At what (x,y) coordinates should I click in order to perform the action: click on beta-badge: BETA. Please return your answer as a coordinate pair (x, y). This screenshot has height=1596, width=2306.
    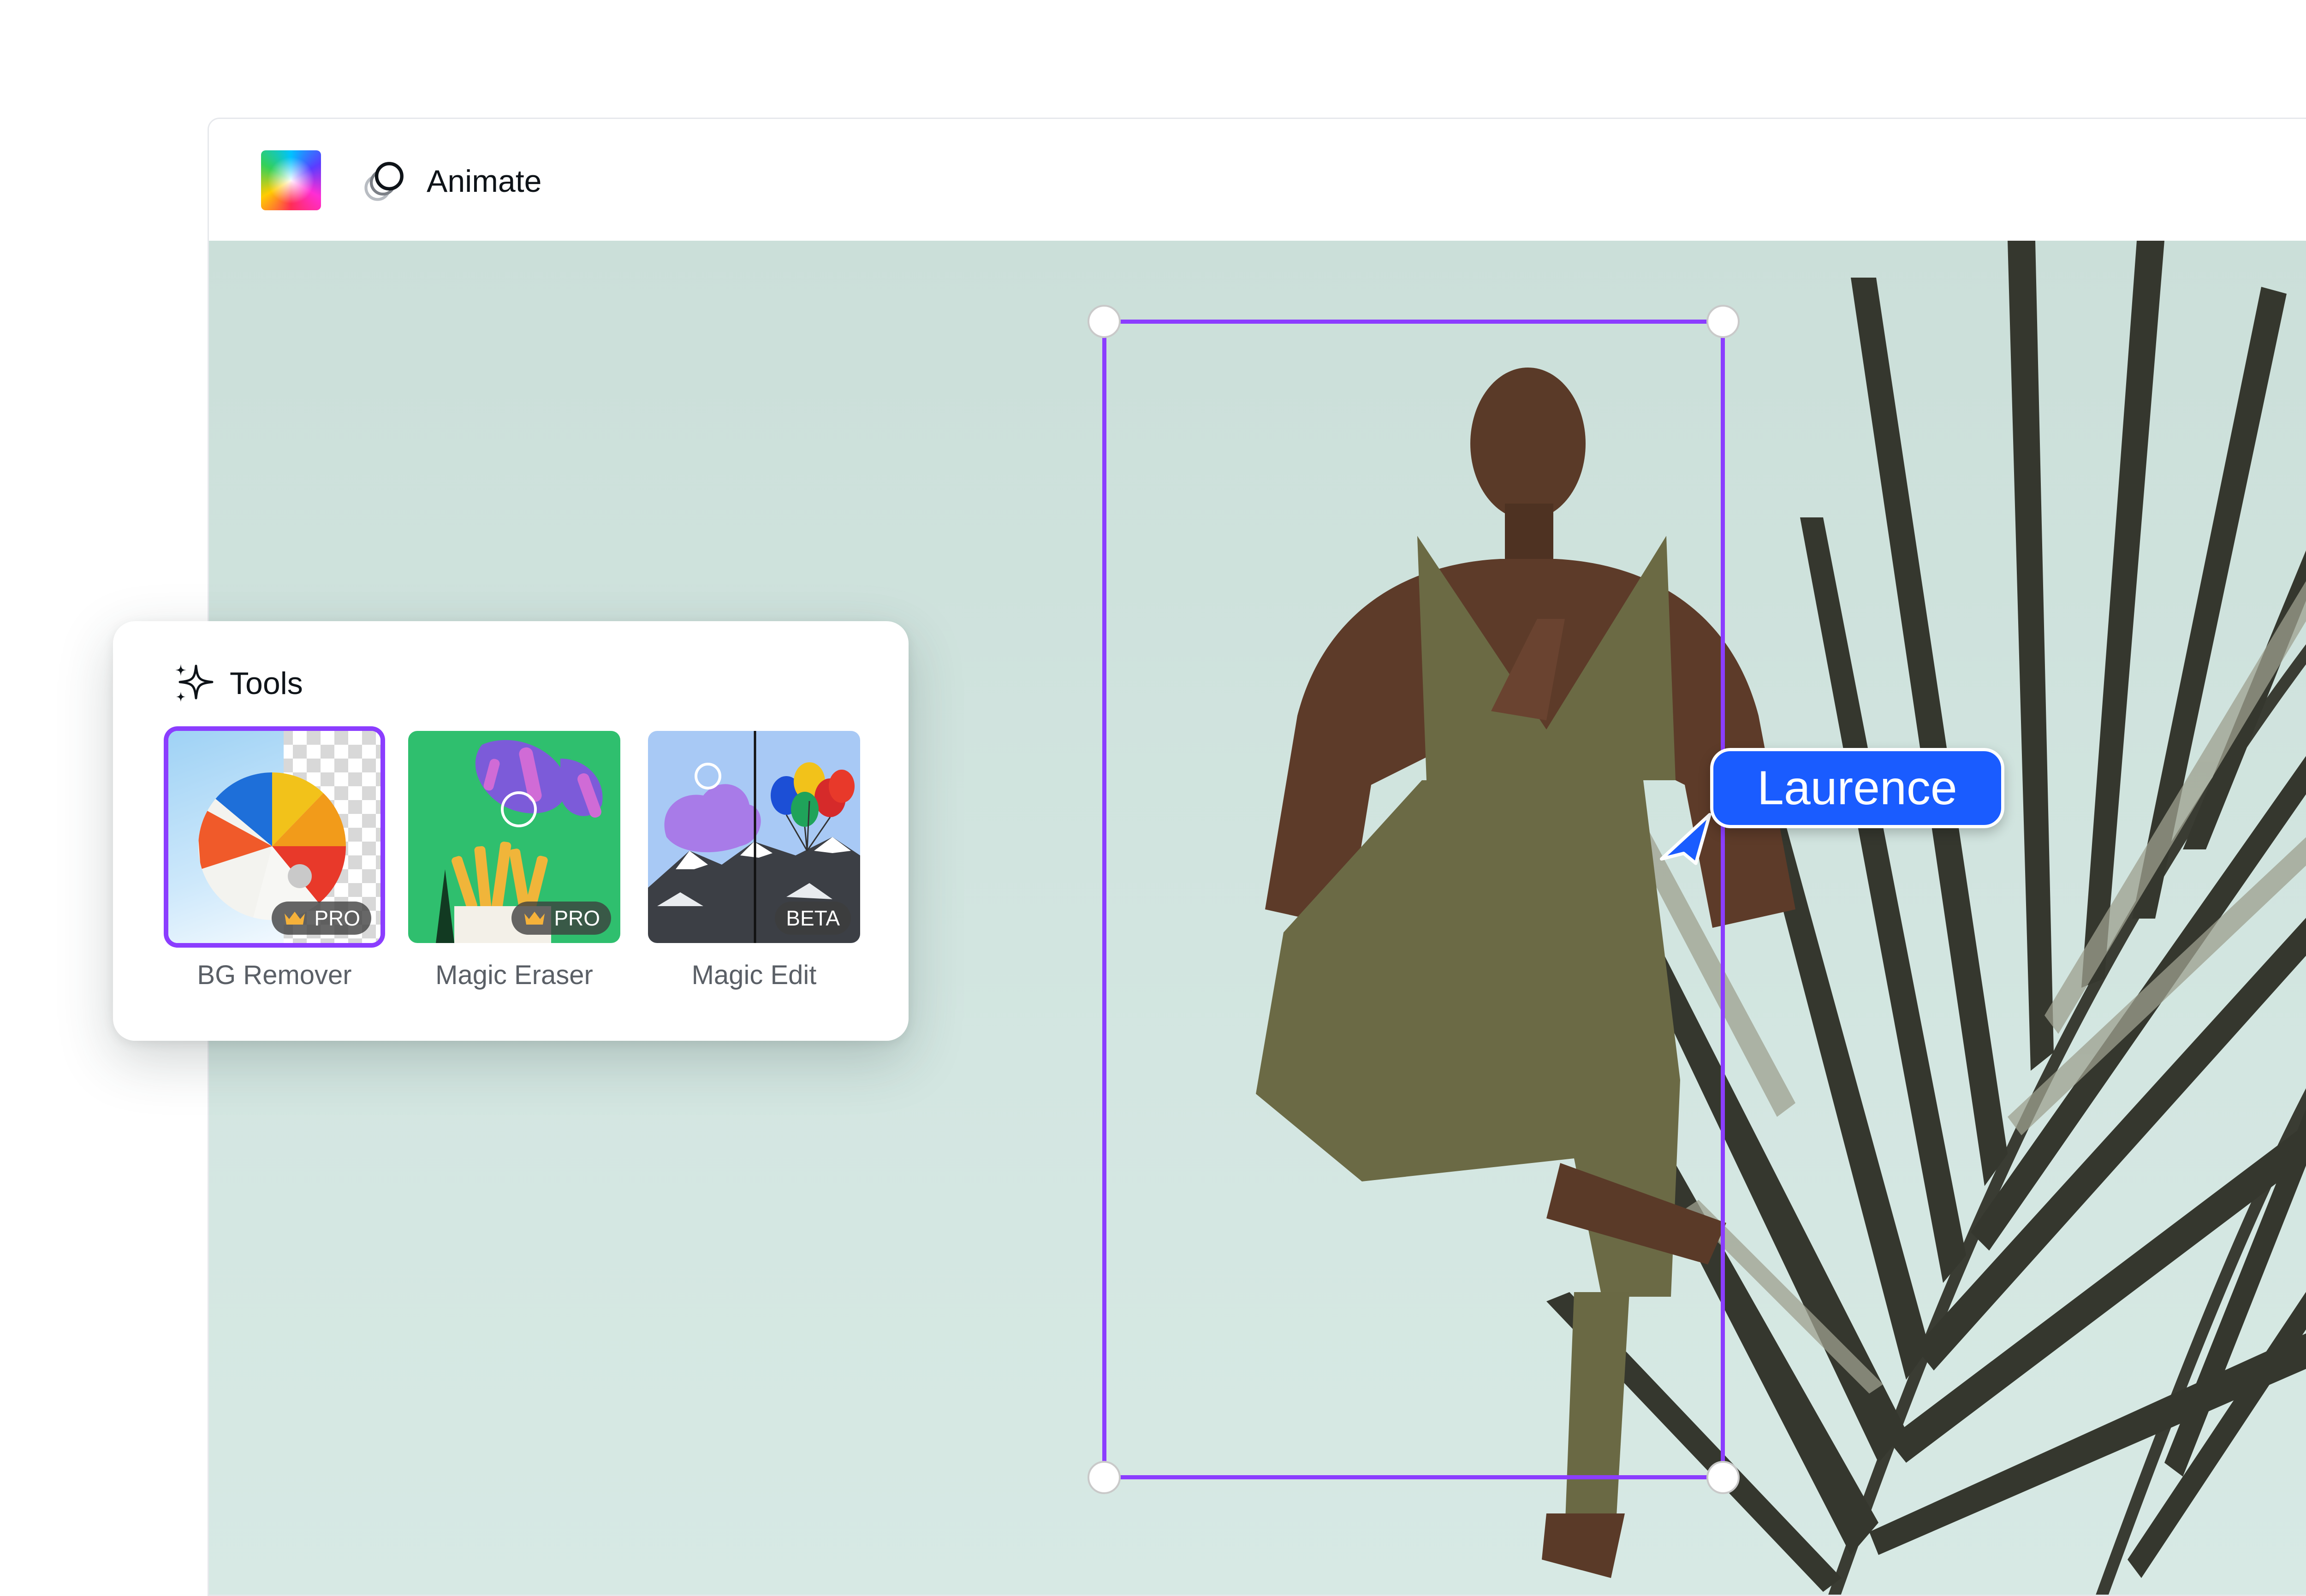
    Looking at the image, I should click on (813, 918).